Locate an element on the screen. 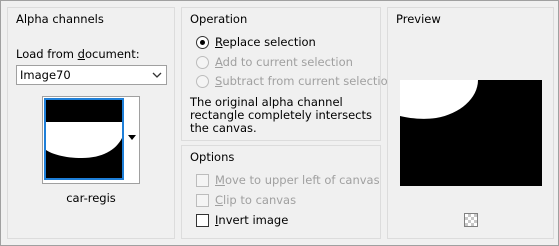 The height and width of the screenshot is (246, 559). preview-title: Preview is located at coordinates (418, 19).